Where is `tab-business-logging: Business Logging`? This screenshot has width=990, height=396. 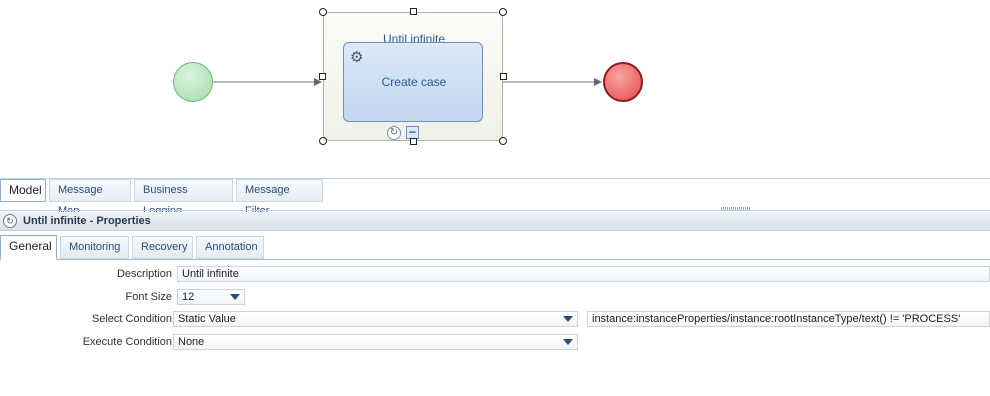
tab-business-logging: Business Logging is located at coordinates (183, 198).